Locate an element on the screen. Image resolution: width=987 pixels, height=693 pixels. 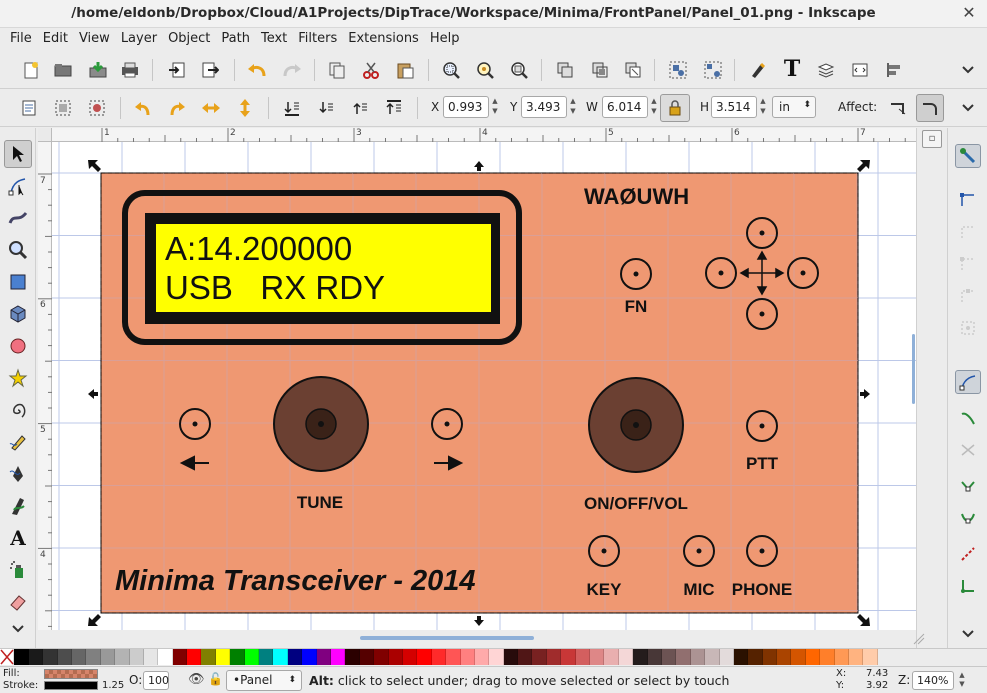
handle-top-left is located at coordinates (94, 166).